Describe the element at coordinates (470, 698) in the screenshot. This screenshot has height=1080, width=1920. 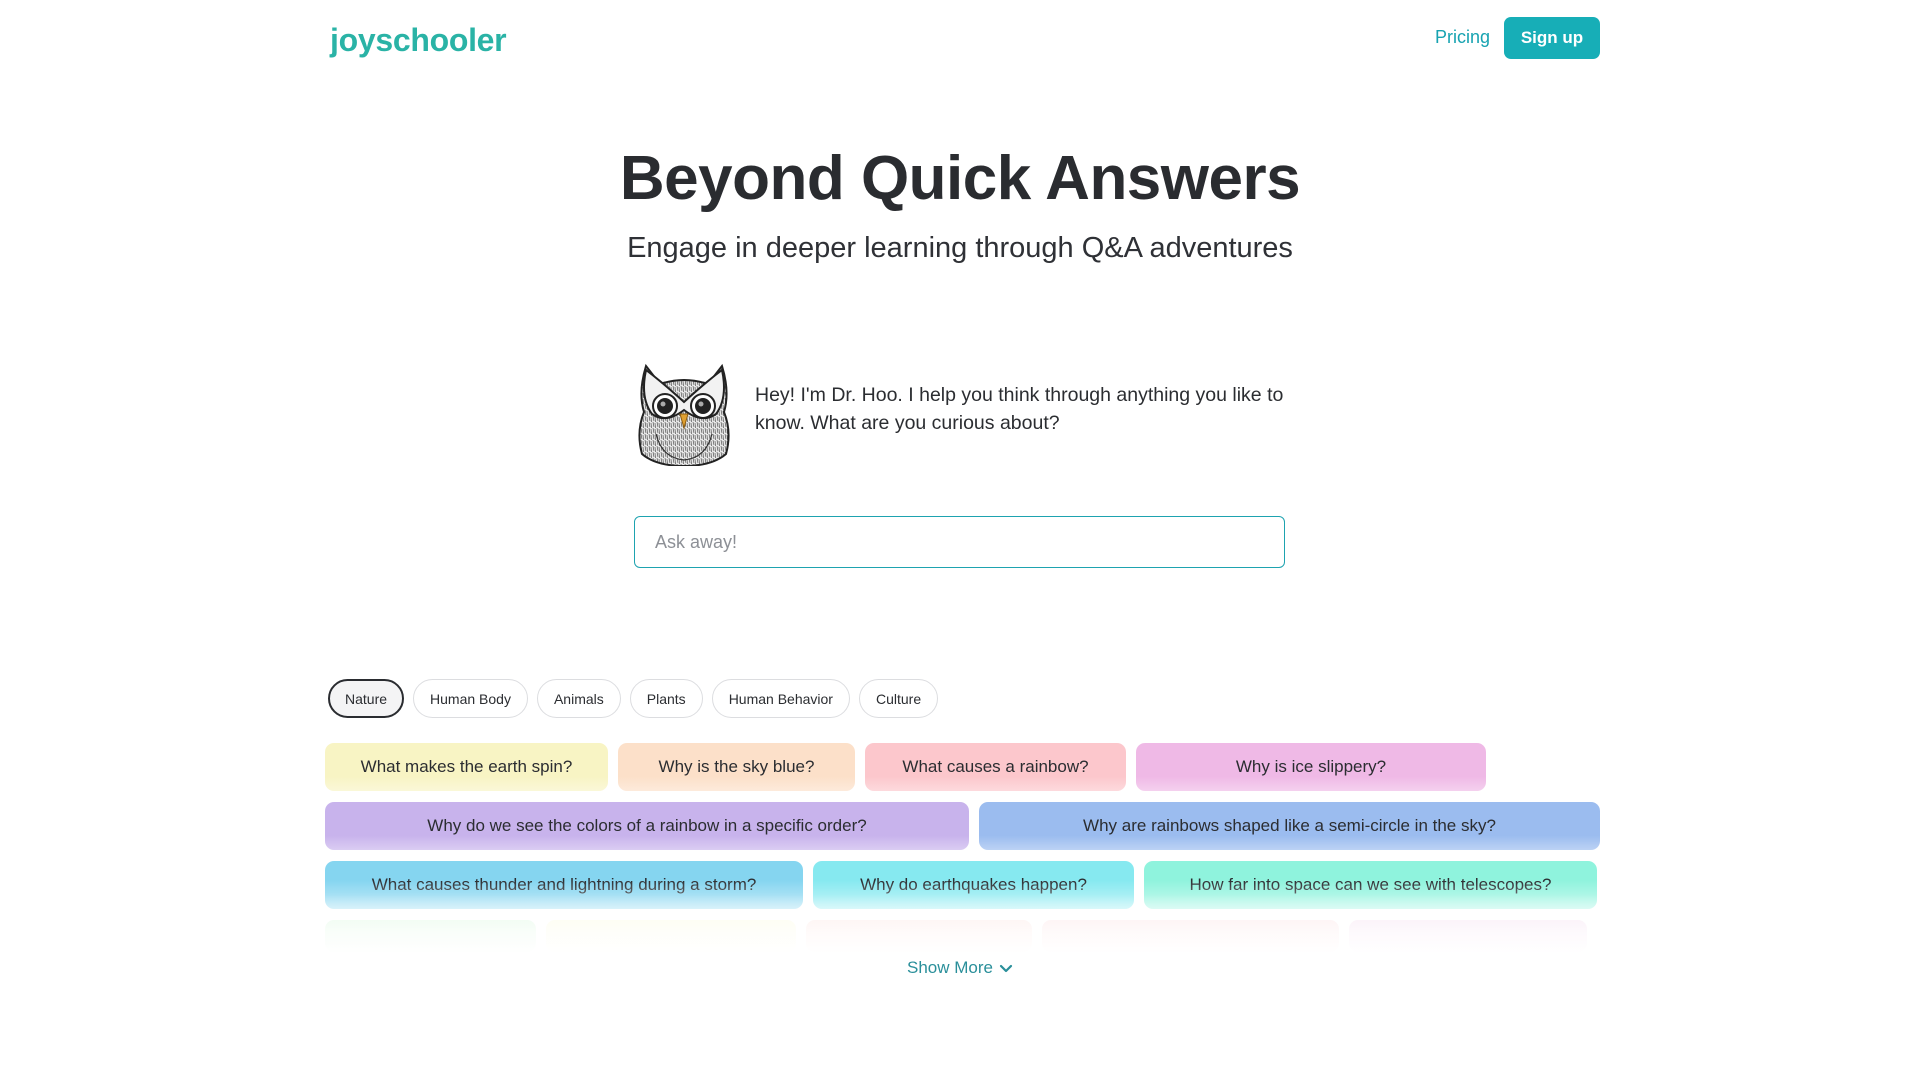
I see `category-tab-human-body: Human Body` at that location.